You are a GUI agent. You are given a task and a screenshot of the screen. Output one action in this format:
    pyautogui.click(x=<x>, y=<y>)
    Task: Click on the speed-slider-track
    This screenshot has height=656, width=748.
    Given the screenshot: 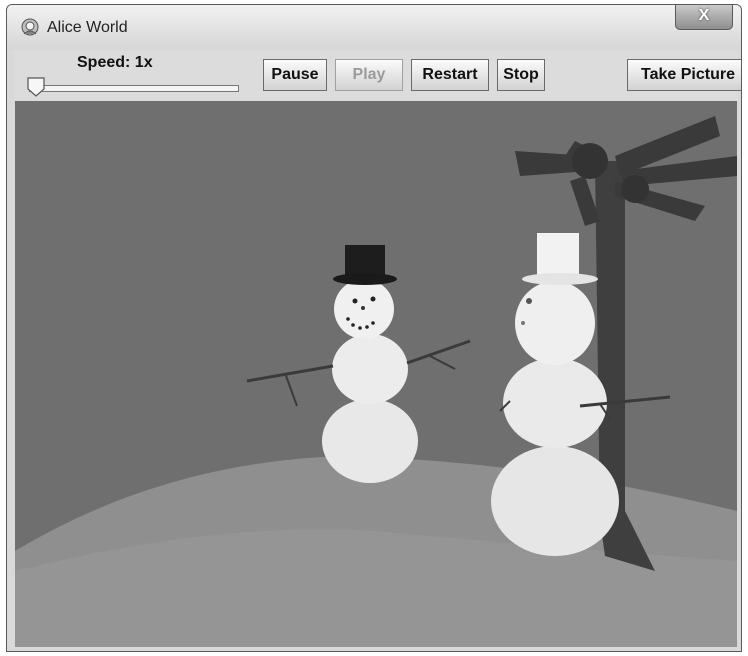 What is the action you would take?
    pyautogui.click(x=134, y=88)
    